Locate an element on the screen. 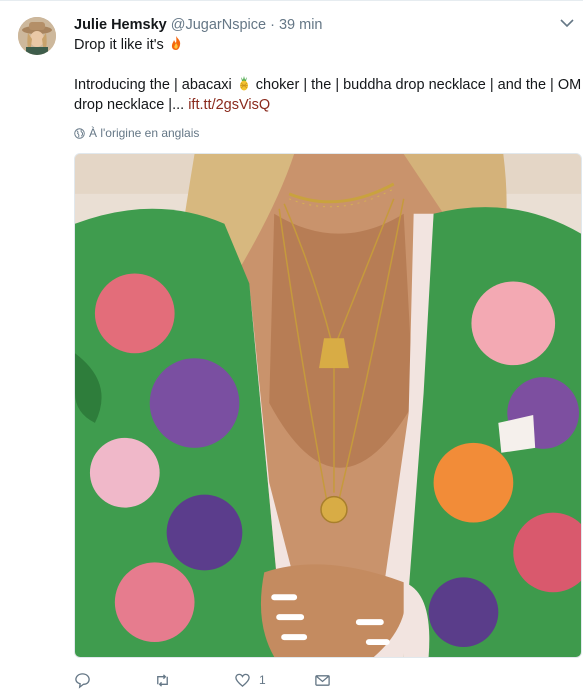 The width and height of the screenshot is (583, 689). reply-button is located at coordinates (114, 680).